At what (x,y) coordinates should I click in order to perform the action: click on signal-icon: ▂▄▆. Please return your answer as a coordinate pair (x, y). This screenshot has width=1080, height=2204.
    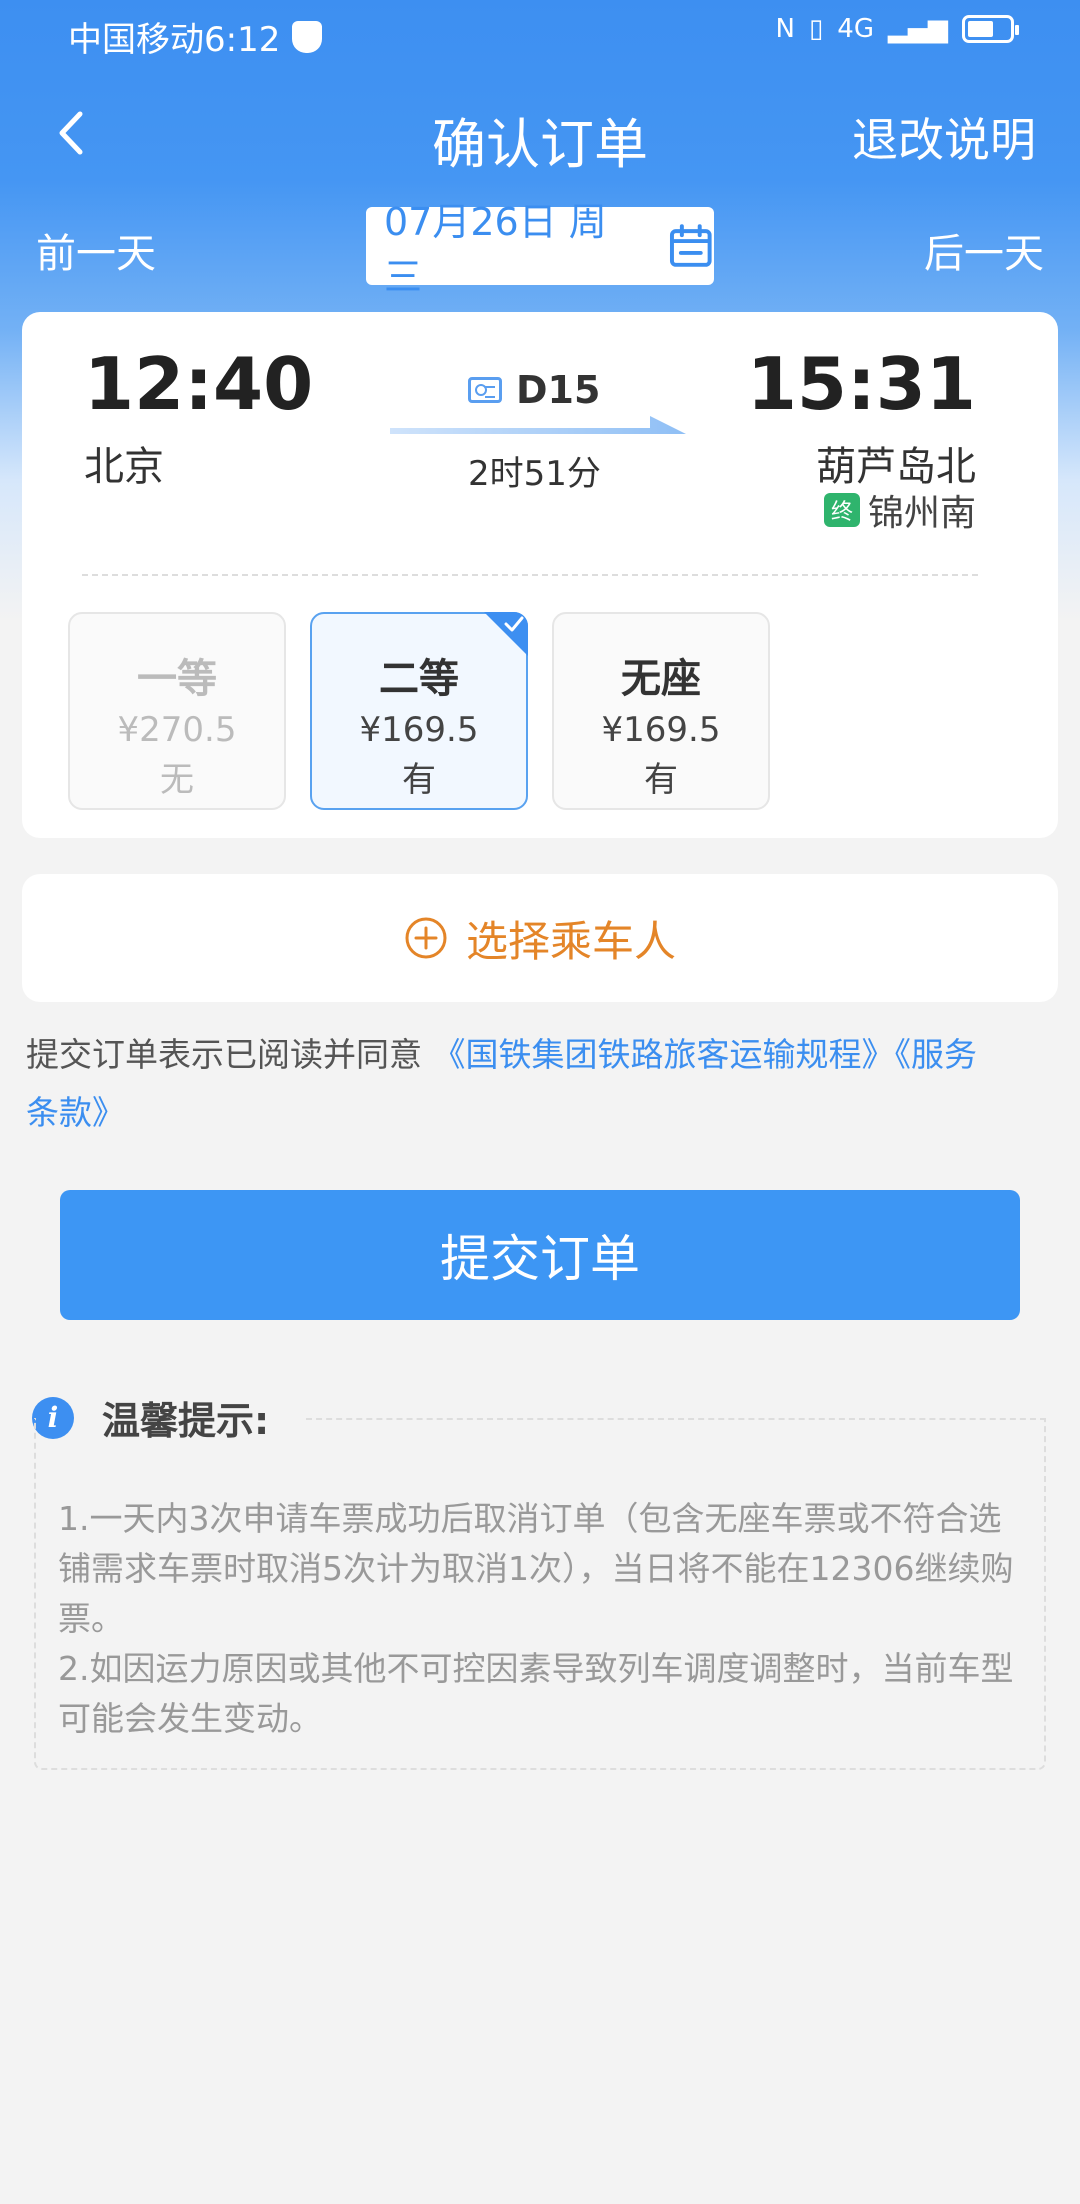
    Looking at the image, I should click on (918, 29).